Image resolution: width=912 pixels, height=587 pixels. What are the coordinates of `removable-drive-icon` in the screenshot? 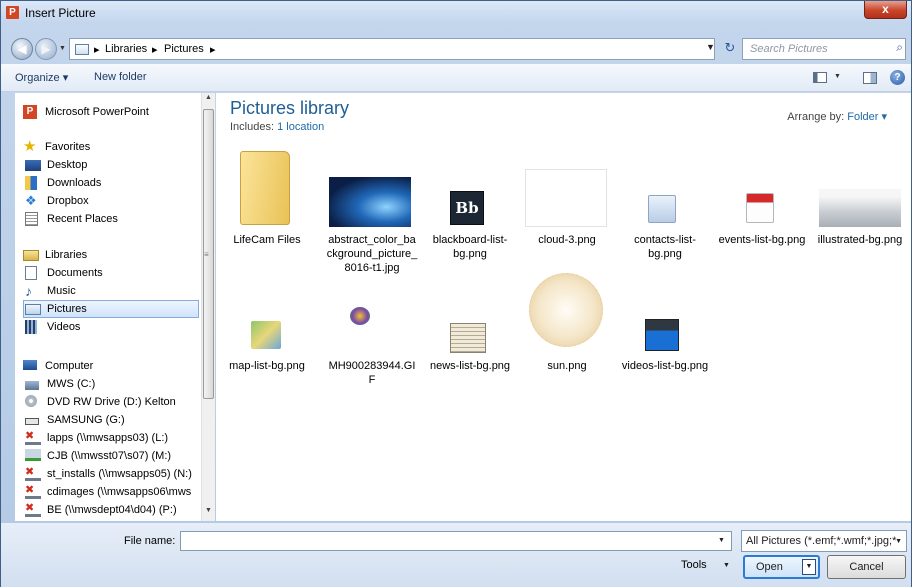 It's located at (32, 421).